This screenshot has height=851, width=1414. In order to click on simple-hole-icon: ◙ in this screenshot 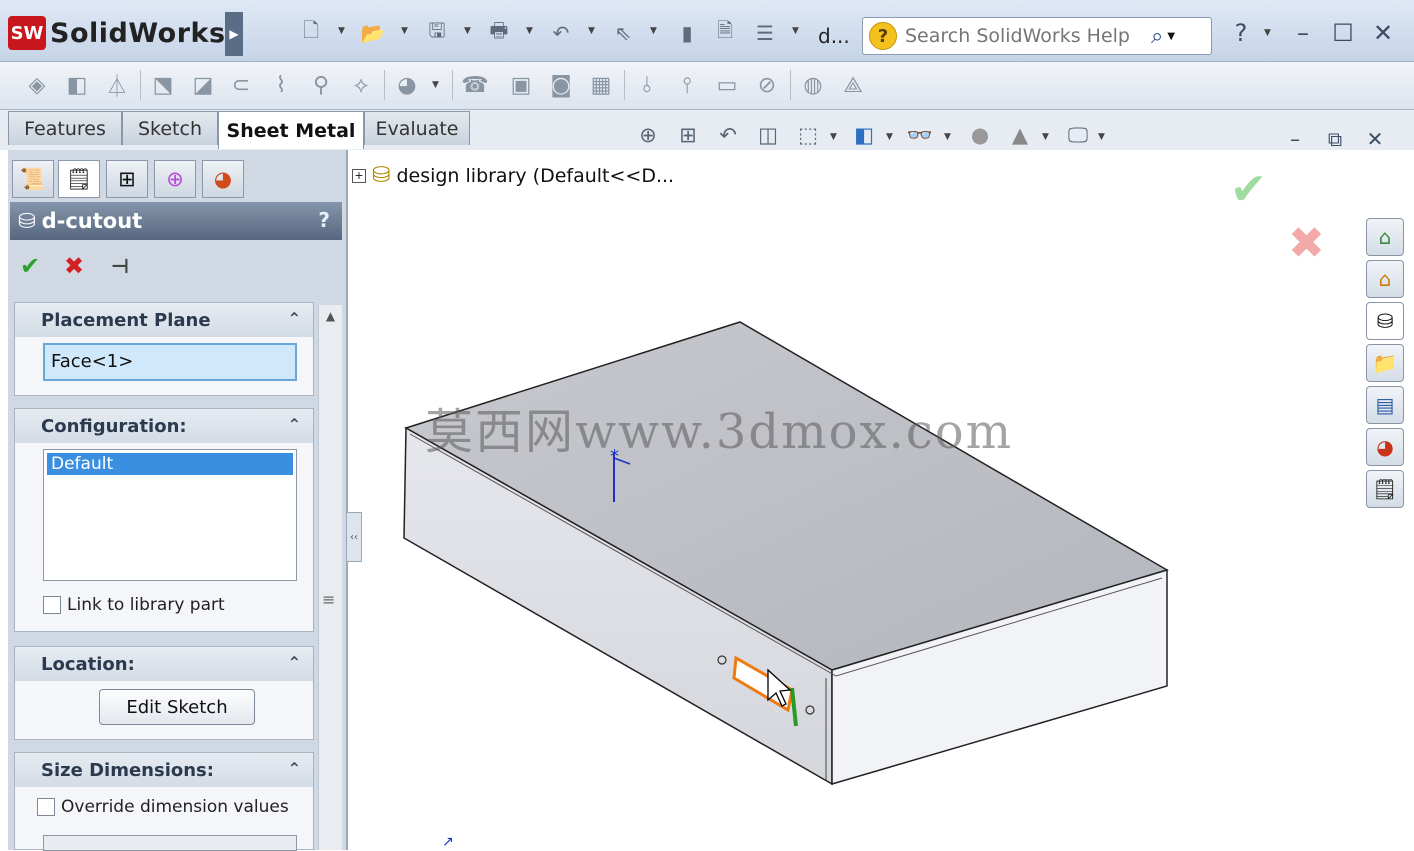, I will do `click(561, 85)`.